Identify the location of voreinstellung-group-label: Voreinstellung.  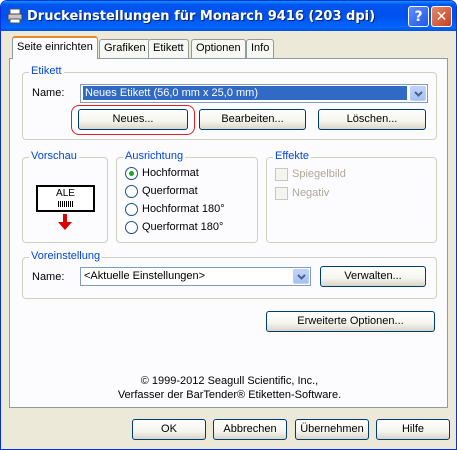
(66, 256).